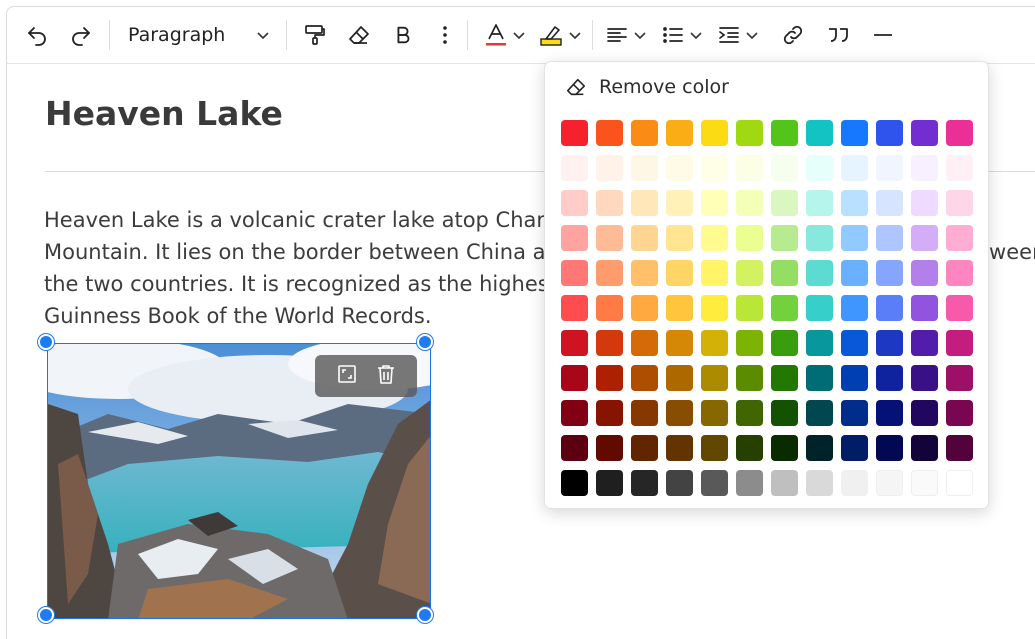  What do you see at coordinates (505, 35) in the screenshot?
I see `font-color-button` at bounding box center [505, 35].